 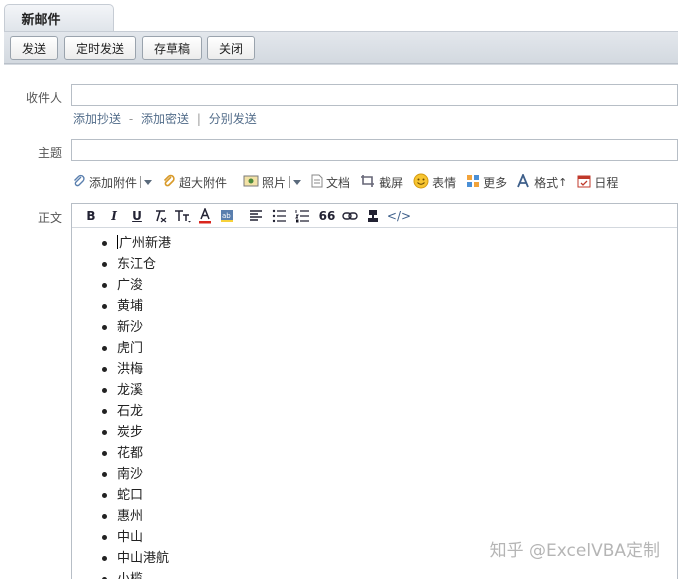 What do you see at coordinates (374, 453) in the screenshot?
I see `list-item: 花都` at bounding box center [374, 453].